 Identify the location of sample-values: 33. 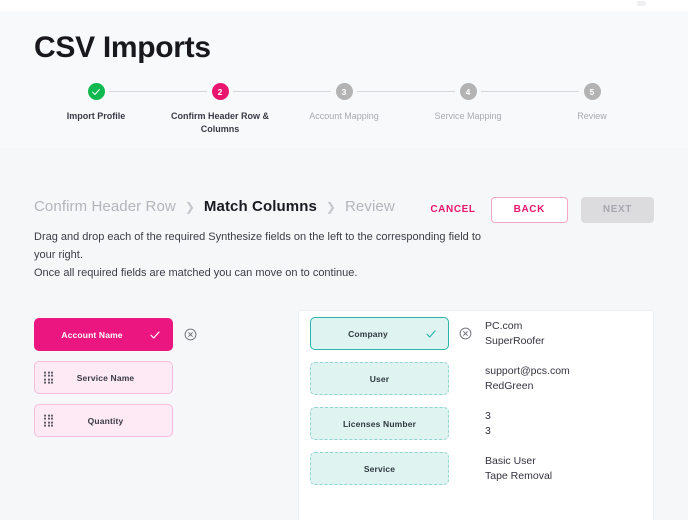
(488, 424).